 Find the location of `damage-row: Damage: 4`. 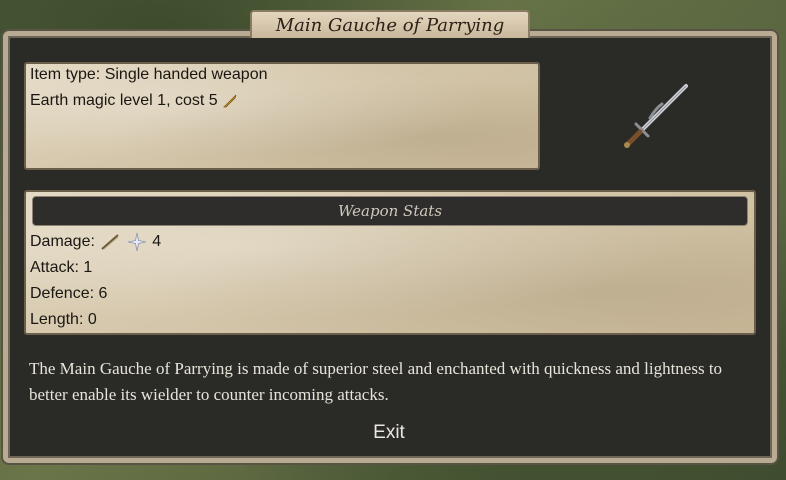

damage-row: Damage: 4 is located at coordinates (95, 242).